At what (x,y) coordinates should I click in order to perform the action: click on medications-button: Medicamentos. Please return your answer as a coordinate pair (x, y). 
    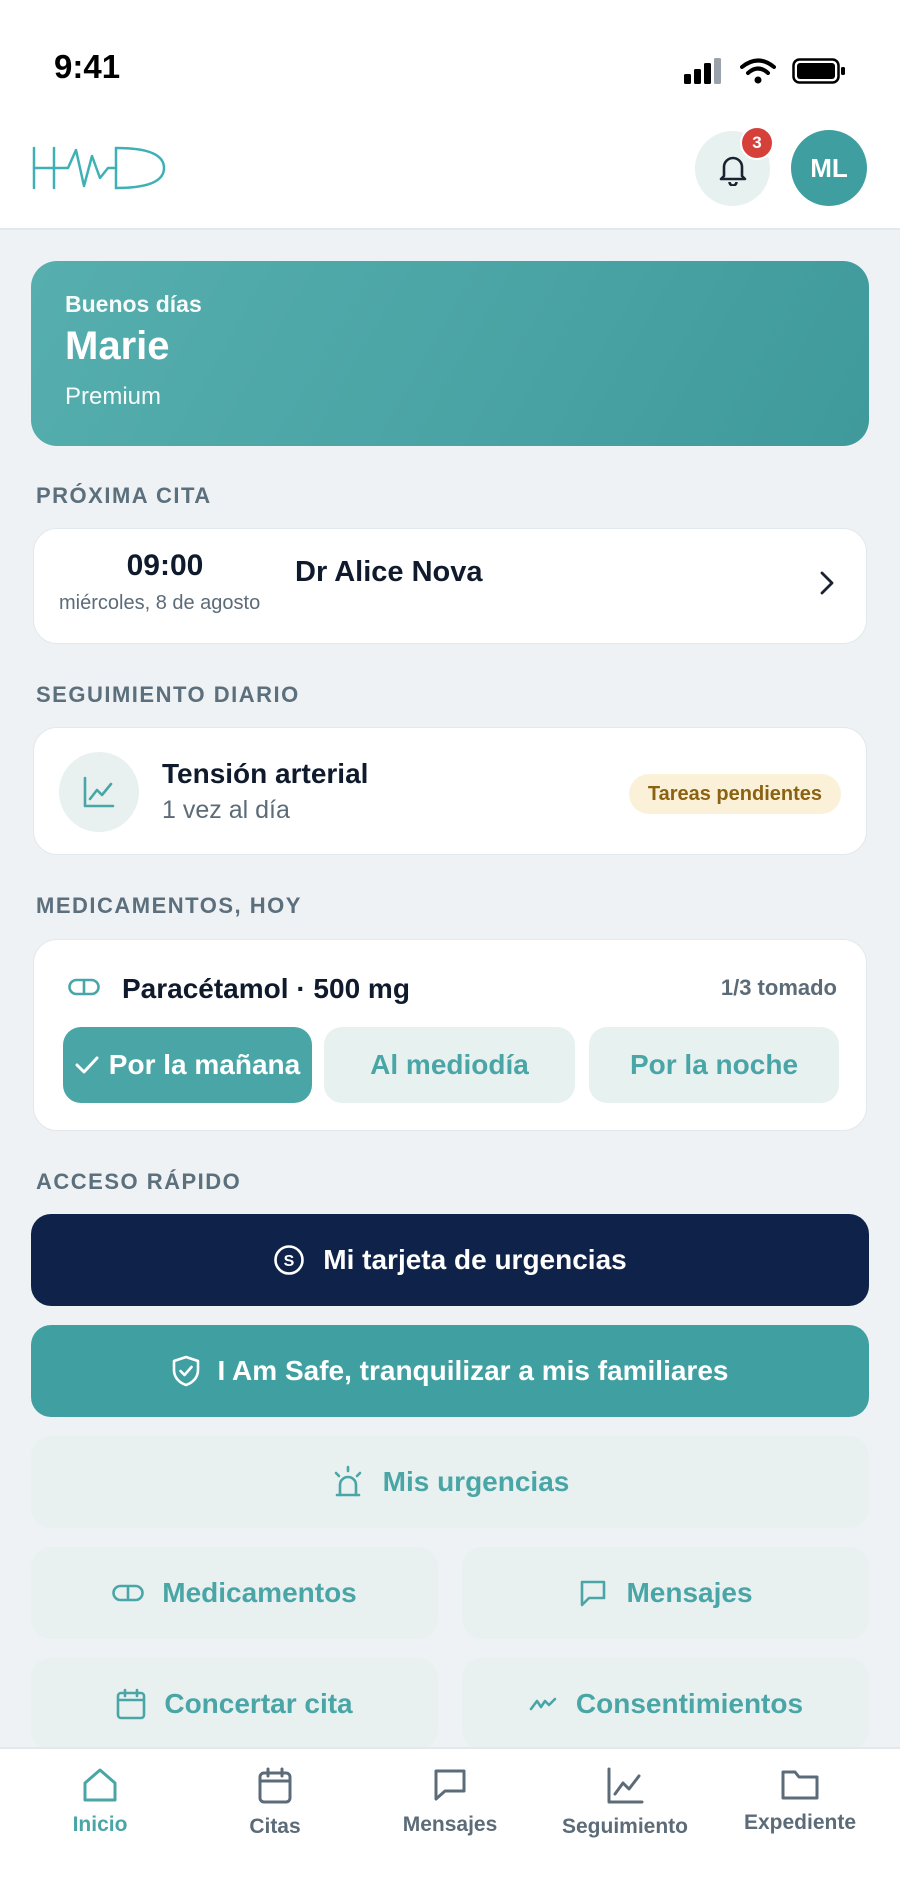
    Looking at the image, I should click on (234, 1593).